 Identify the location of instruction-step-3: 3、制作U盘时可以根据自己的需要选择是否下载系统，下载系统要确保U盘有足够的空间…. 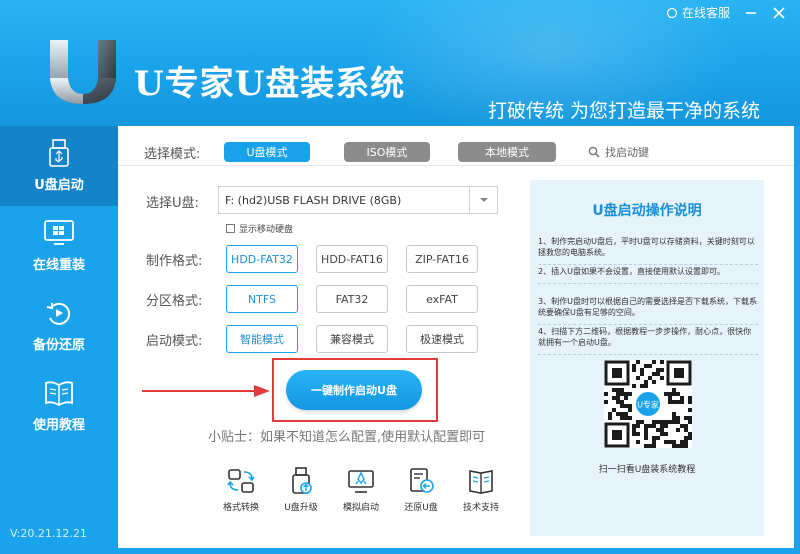
(648, 310).